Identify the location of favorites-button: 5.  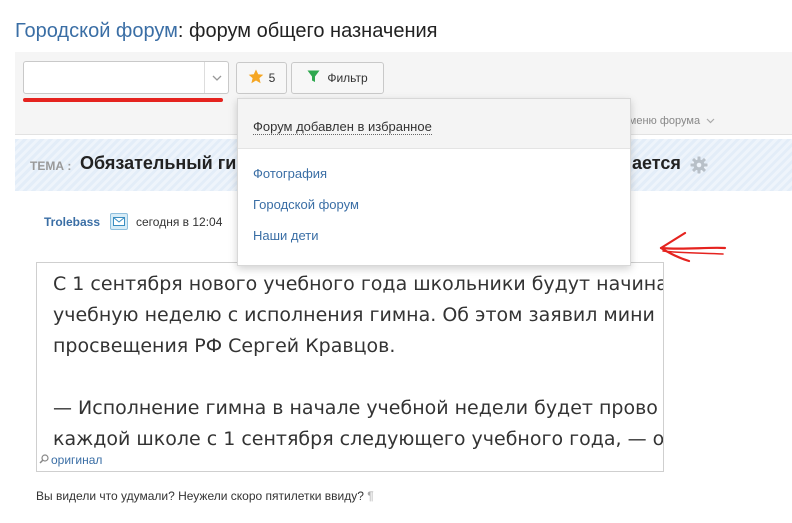
(261, 78).